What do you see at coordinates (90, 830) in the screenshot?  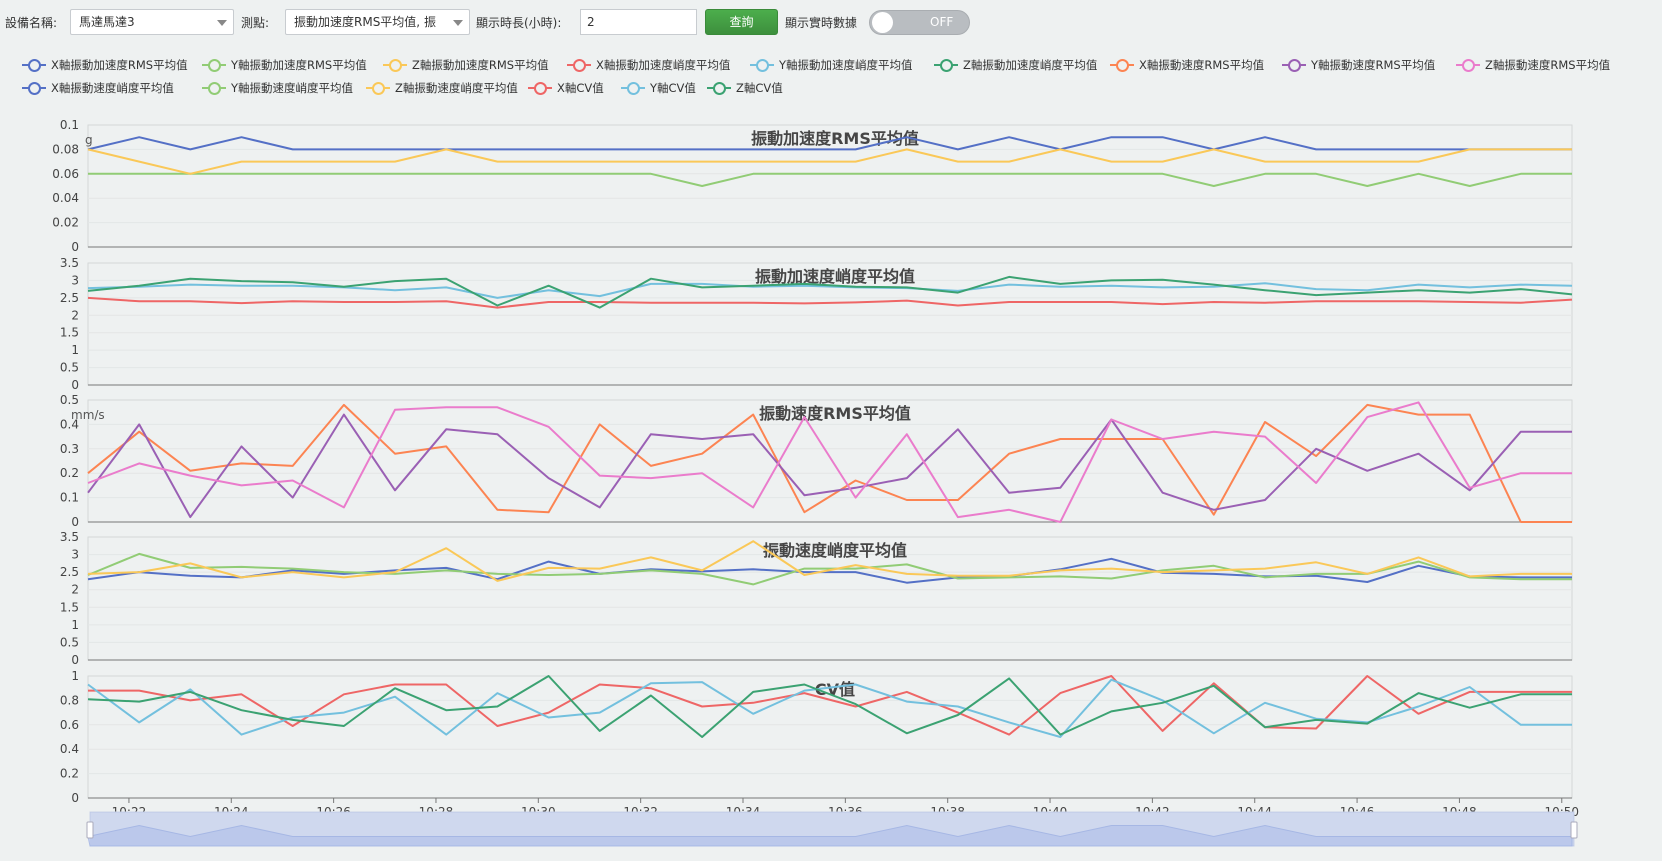 I see `datazoom-handle-left` at bounding box center [90, 830].